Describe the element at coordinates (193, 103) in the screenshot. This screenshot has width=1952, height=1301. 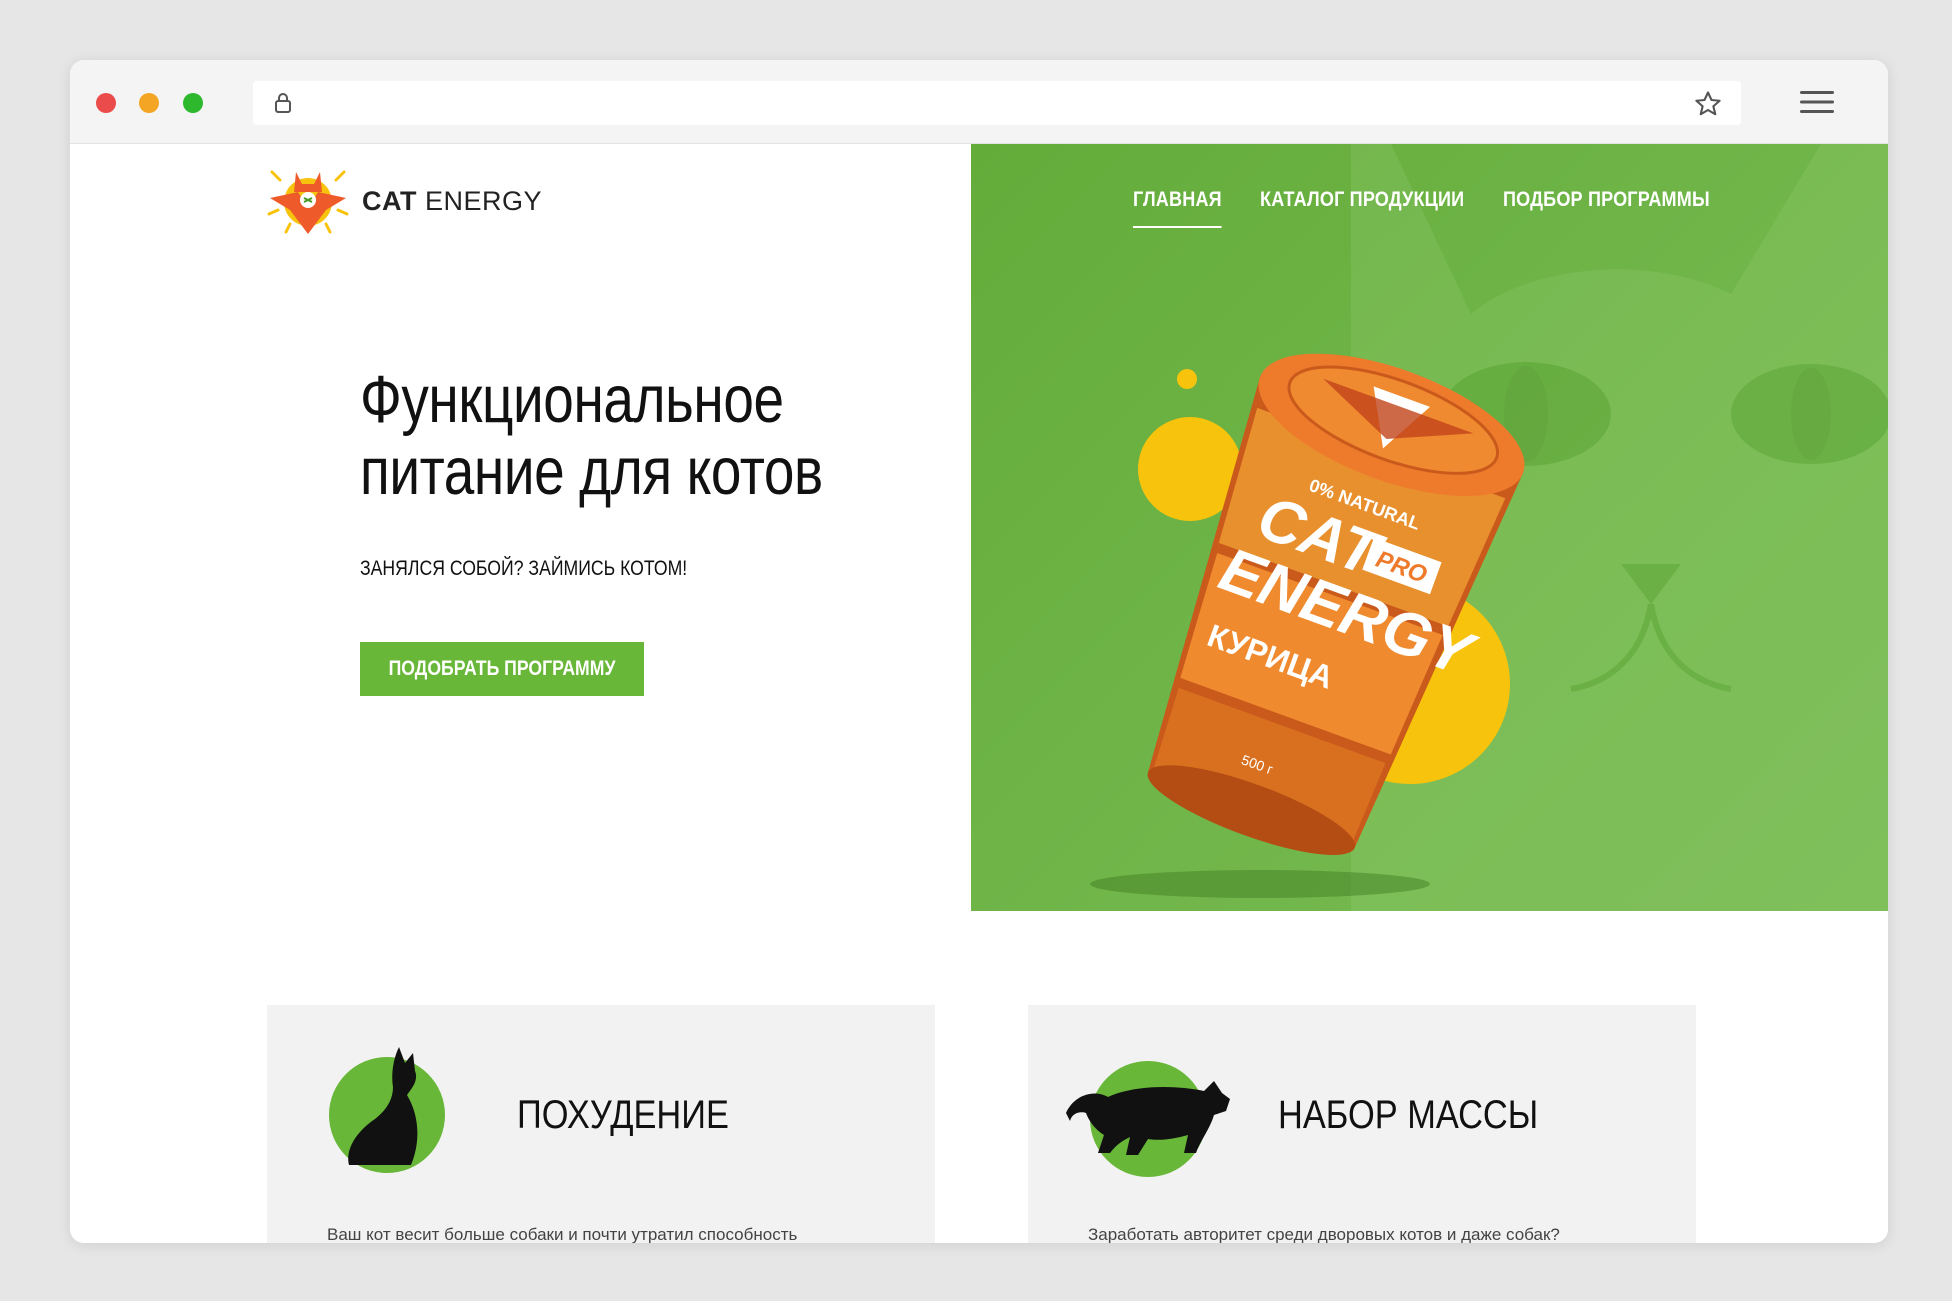
I see `maximize-window-button` at that location.